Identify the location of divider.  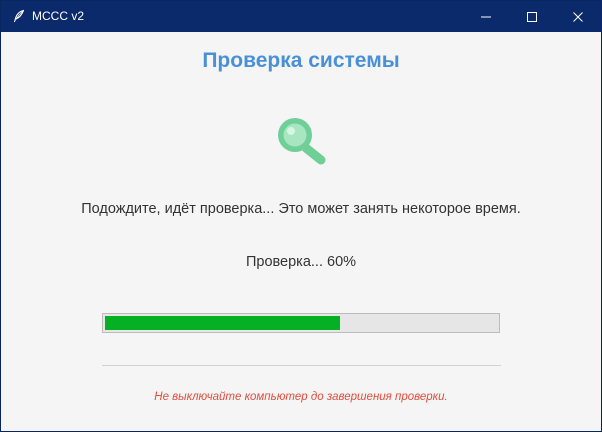
(301, 365).